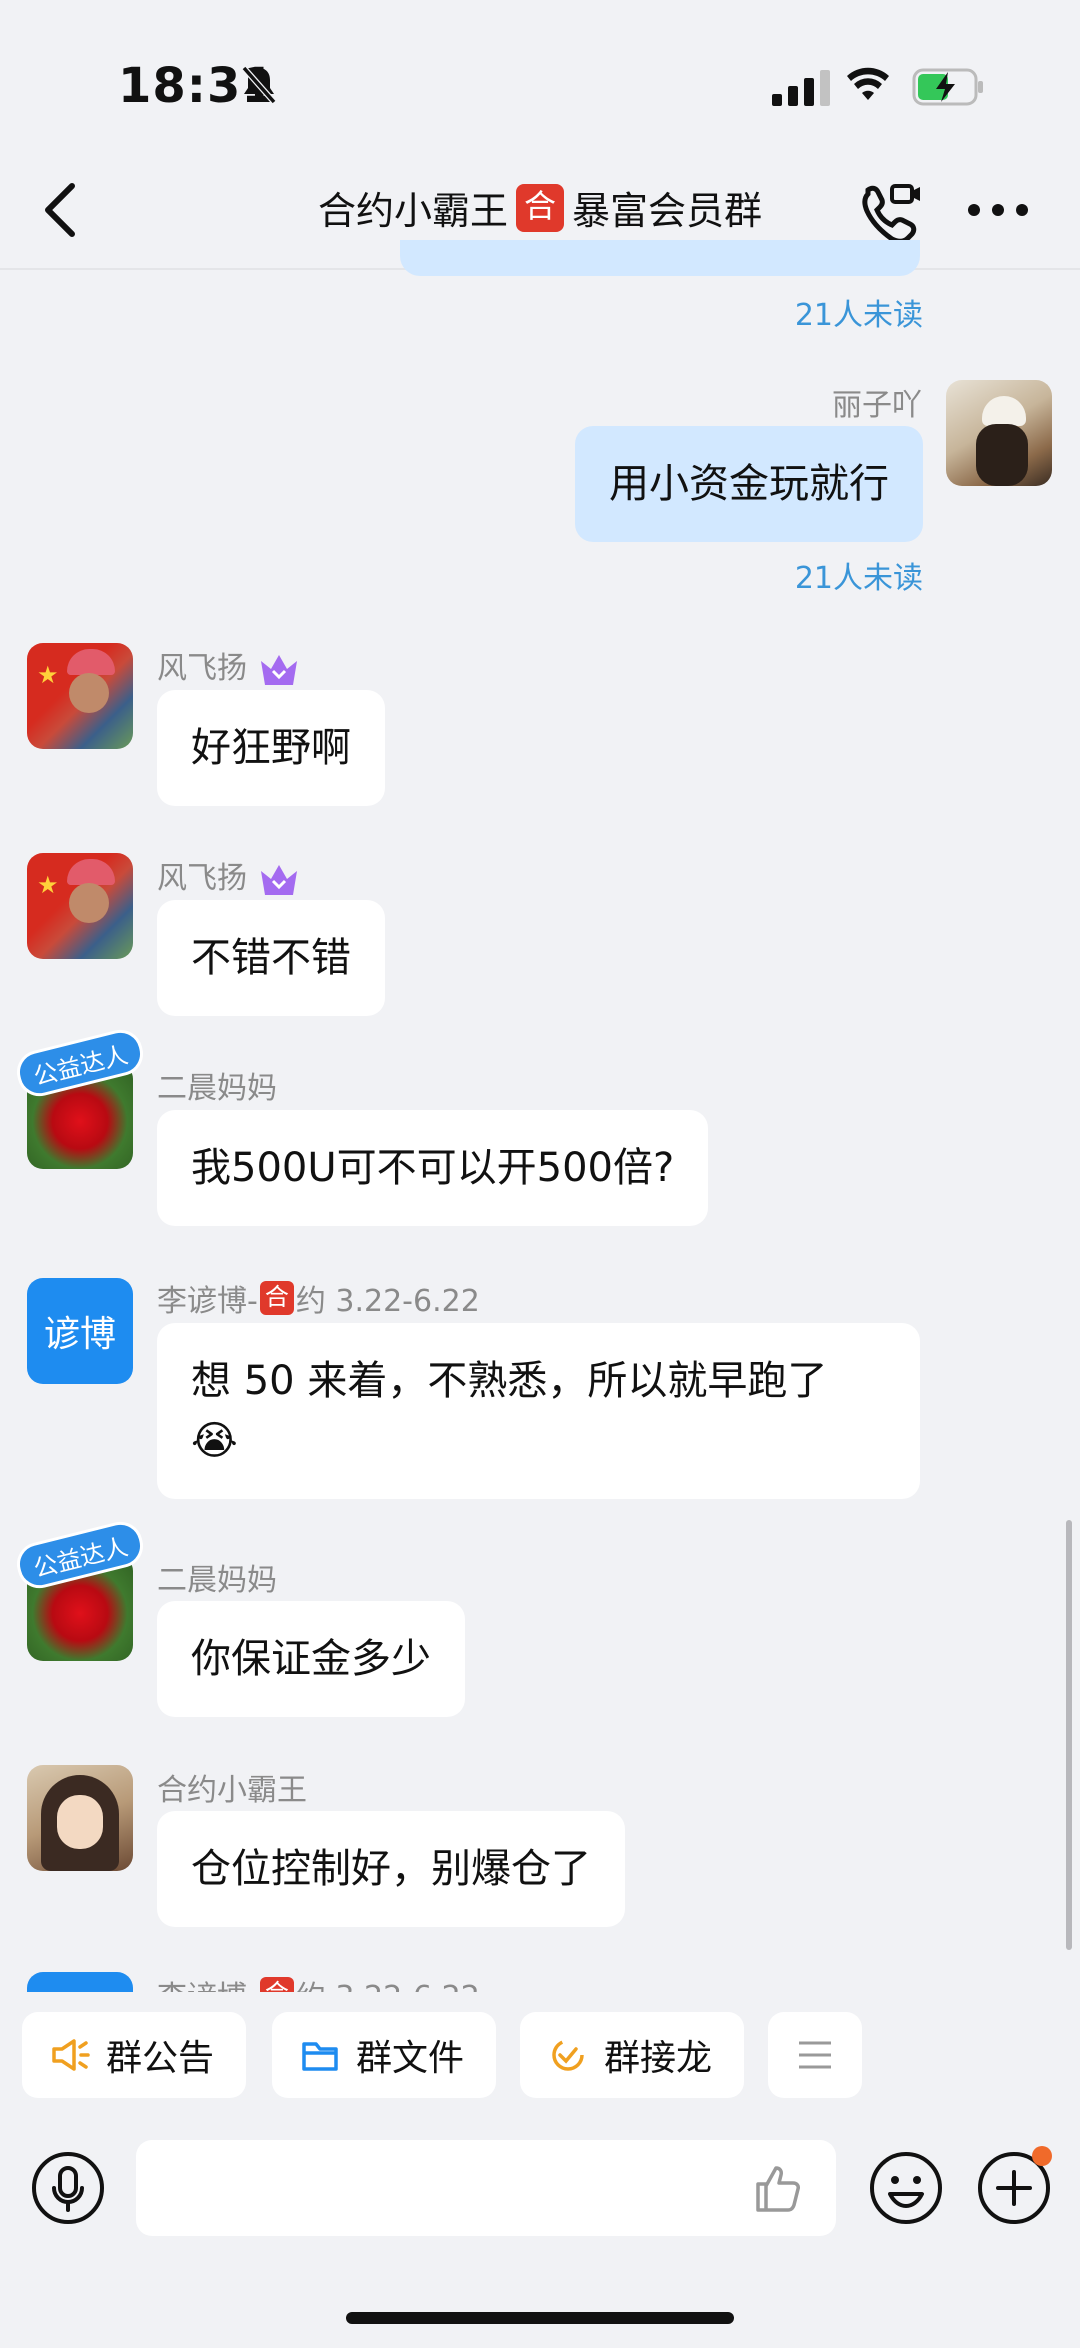 The image size is (1080, 2348). I want to click on relay-button: 群接龙, so click(632, 2055).